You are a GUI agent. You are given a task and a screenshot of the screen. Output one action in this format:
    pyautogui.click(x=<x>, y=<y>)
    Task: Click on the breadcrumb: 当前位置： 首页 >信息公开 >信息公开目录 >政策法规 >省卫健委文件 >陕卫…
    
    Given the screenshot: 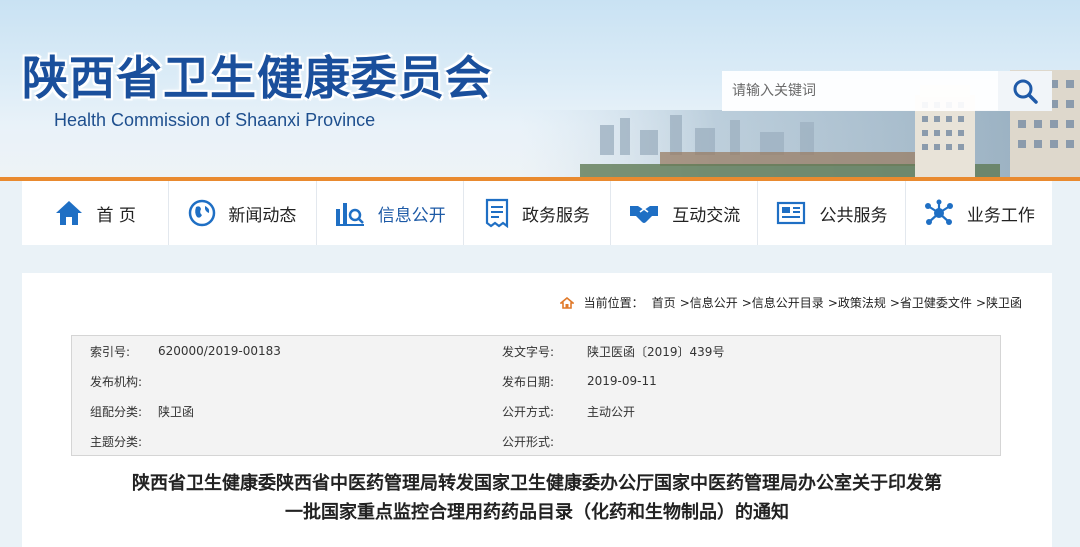 What is the action you would take?
    pyautogui.click(x=790, y=302)
    